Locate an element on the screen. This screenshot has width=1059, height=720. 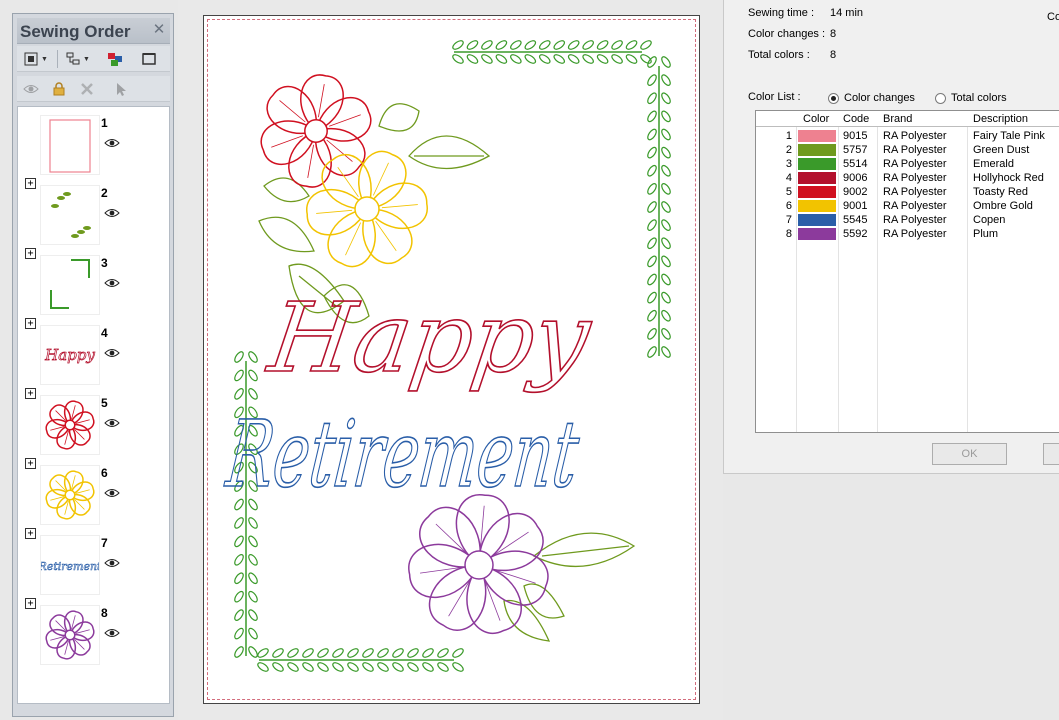
header-brand: Brand is located at coordinates (897, 119).